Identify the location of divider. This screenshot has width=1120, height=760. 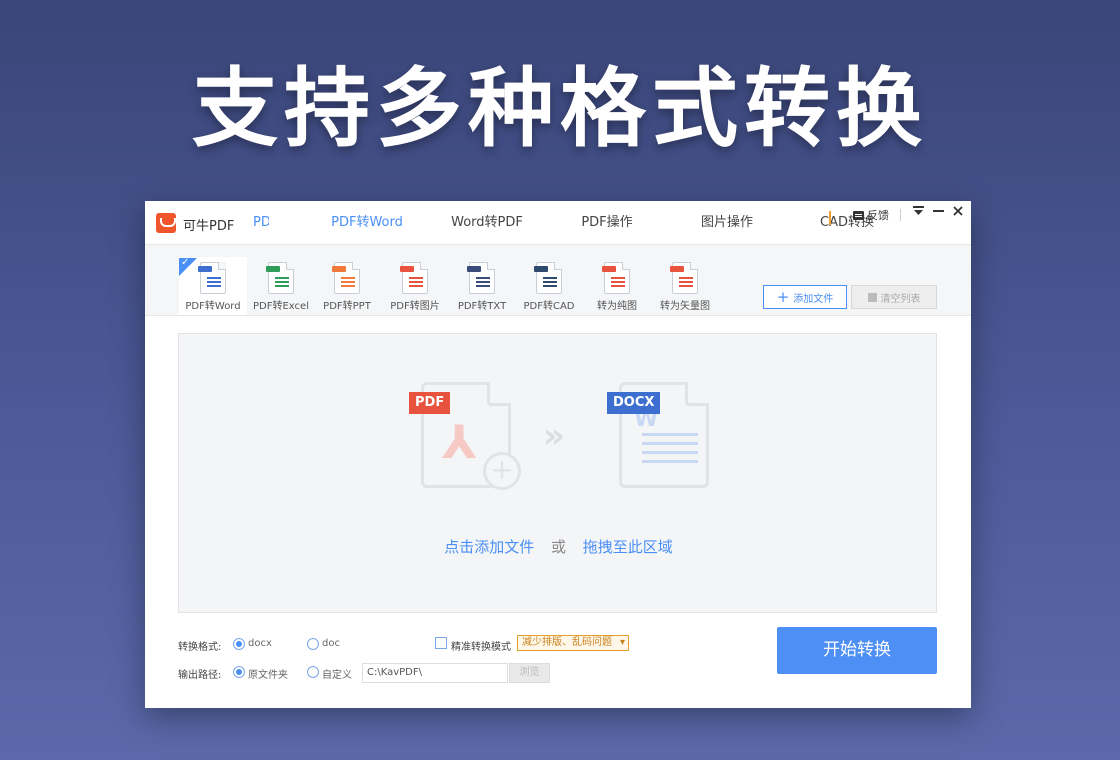
(900, 215).